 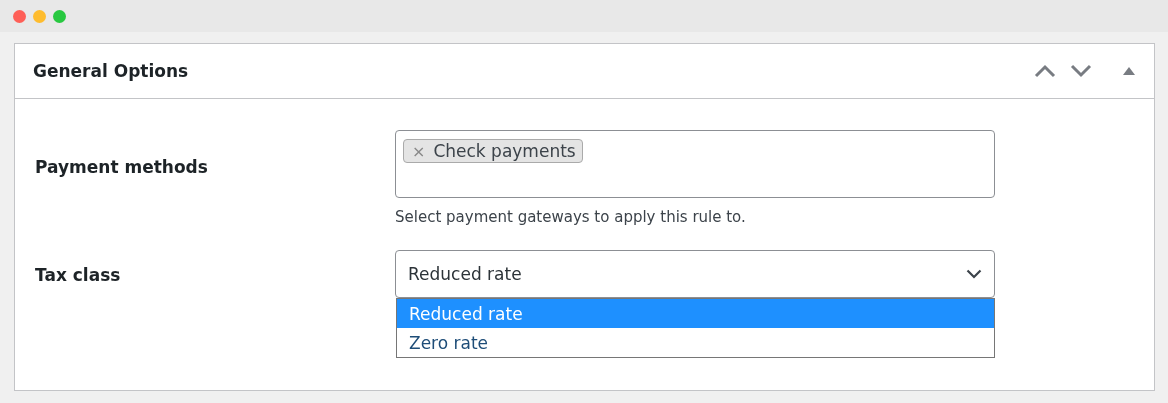 I want to click on field-label: Payment methods, so click(x=122, y=167).